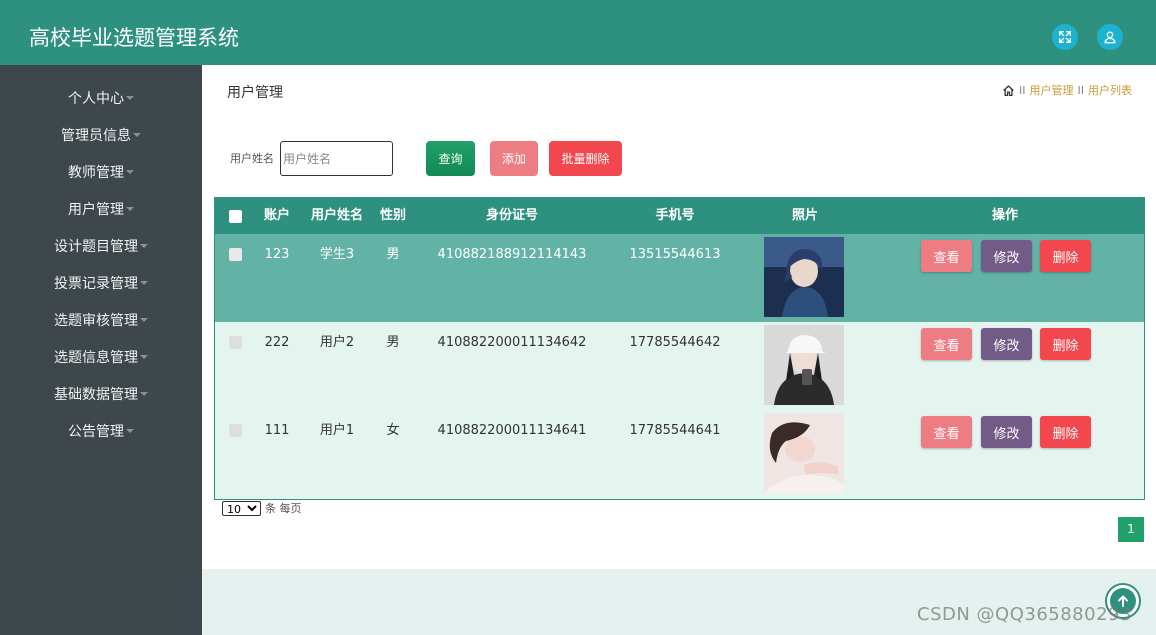  I want to click on cell-id-number: 410882188912114143, so click(512, 254).